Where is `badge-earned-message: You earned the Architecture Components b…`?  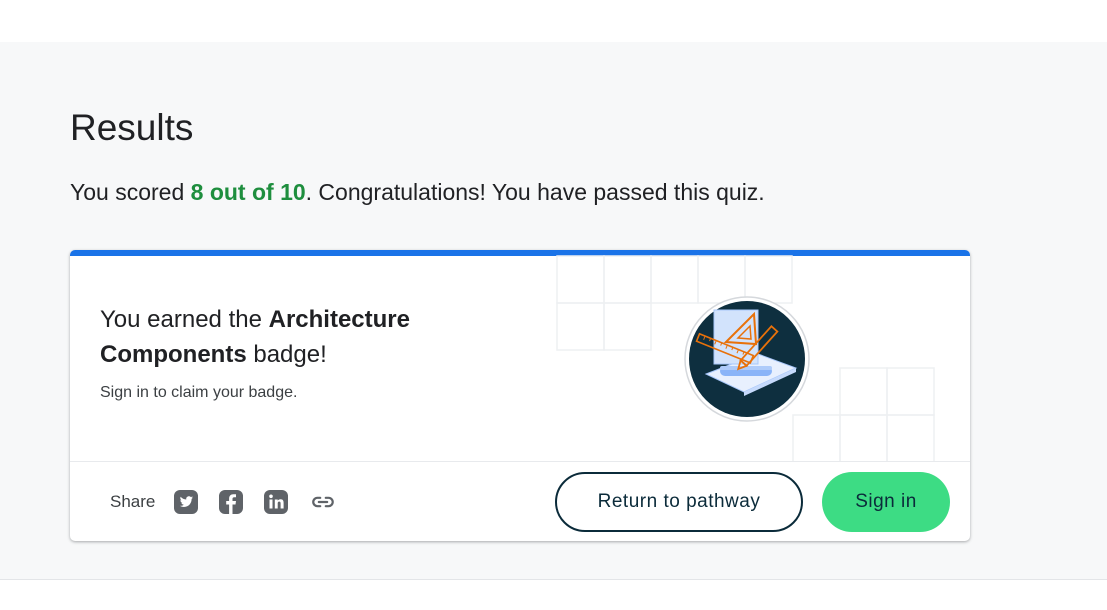 badge-earned-message: You earned the Architecture Components b… is located at coordinates (290, 337).